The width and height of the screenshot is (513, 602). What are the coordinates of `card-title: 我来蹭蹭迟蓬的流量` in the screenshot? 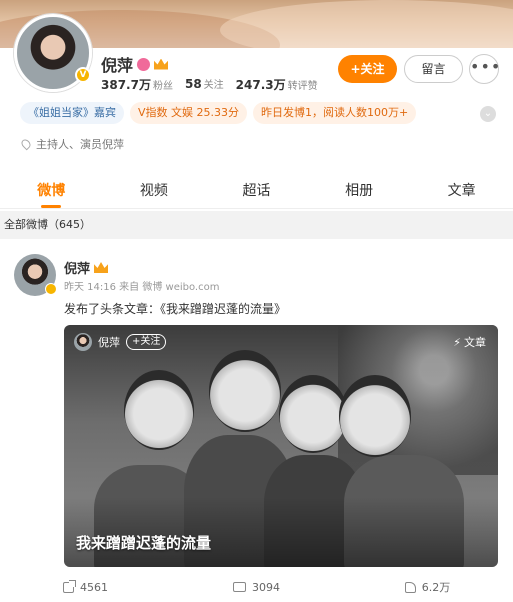 It's located at (143, 542).